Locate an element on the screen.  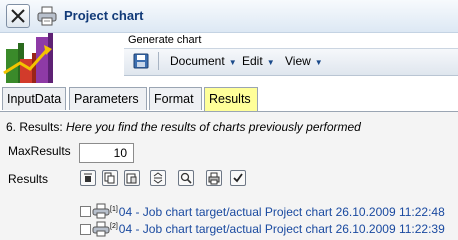
expand-collapse-button is located at coordinates (158, 178).